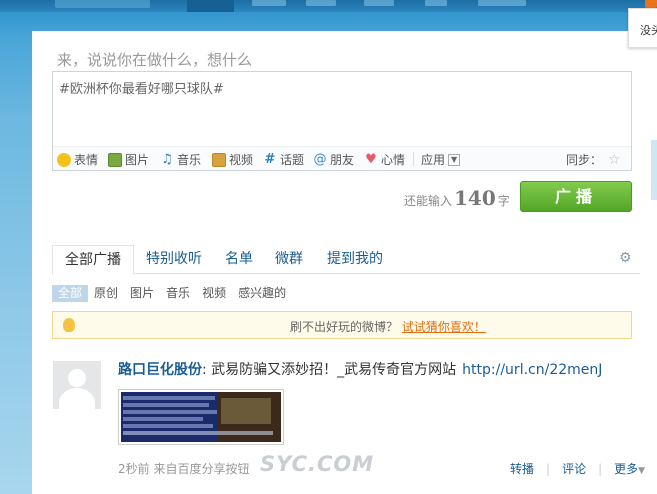 This screenshot has height=494, width=657. I want to click on filter-pictures: 图片, so click(142, 293).